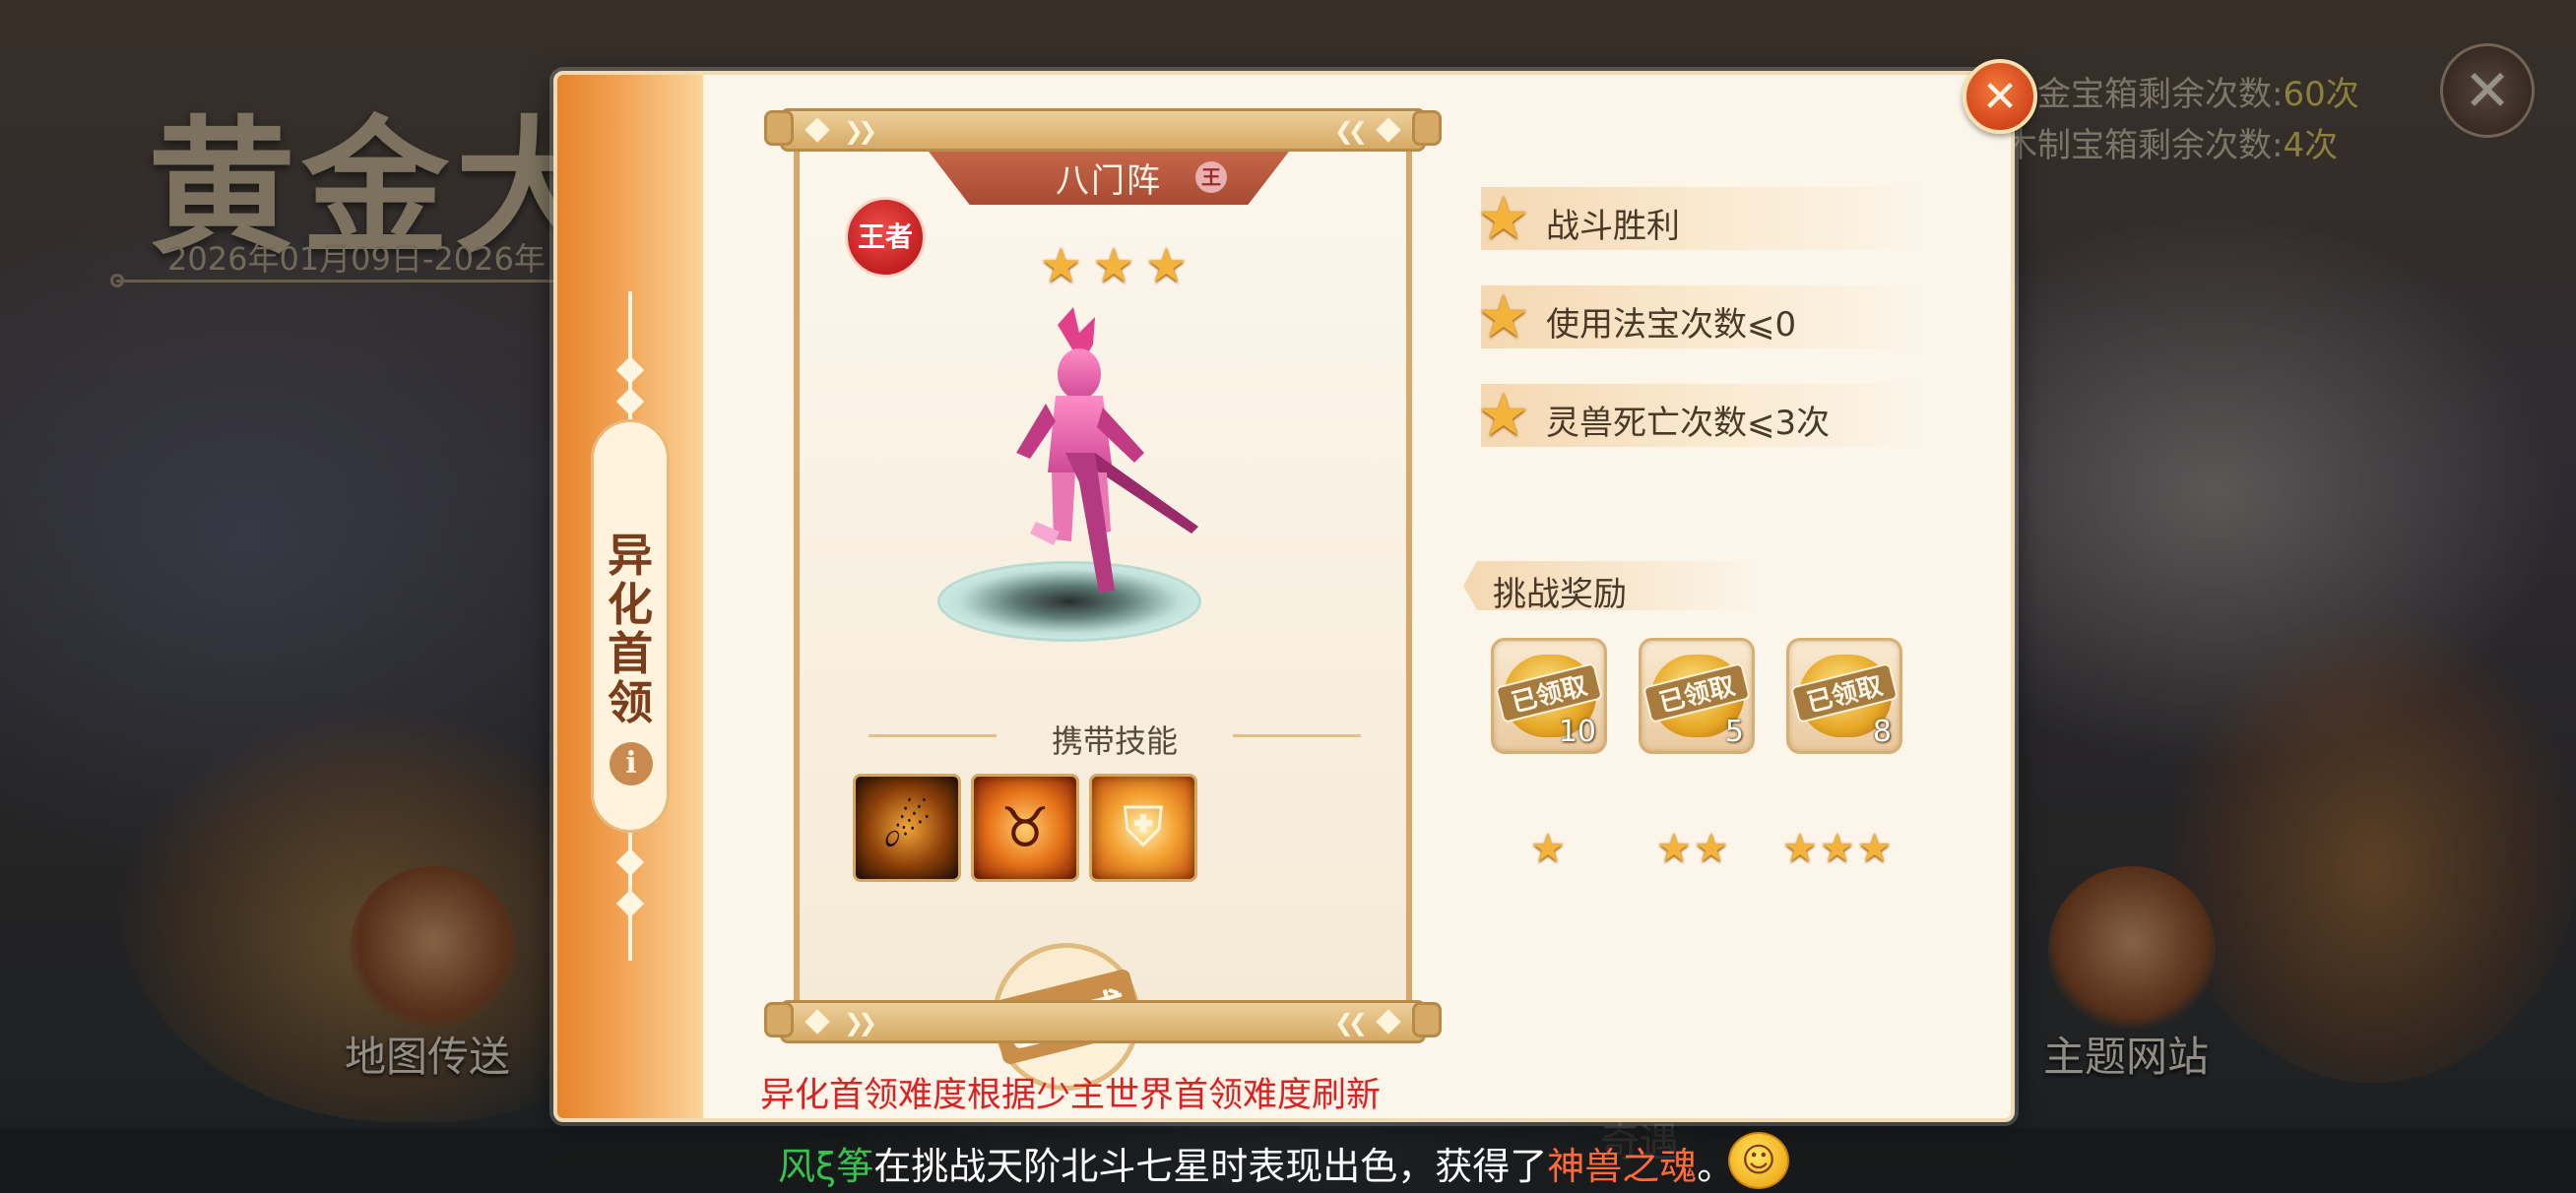  I want to click on reward-stars: ★ ★ ★, so click(1837, 848).